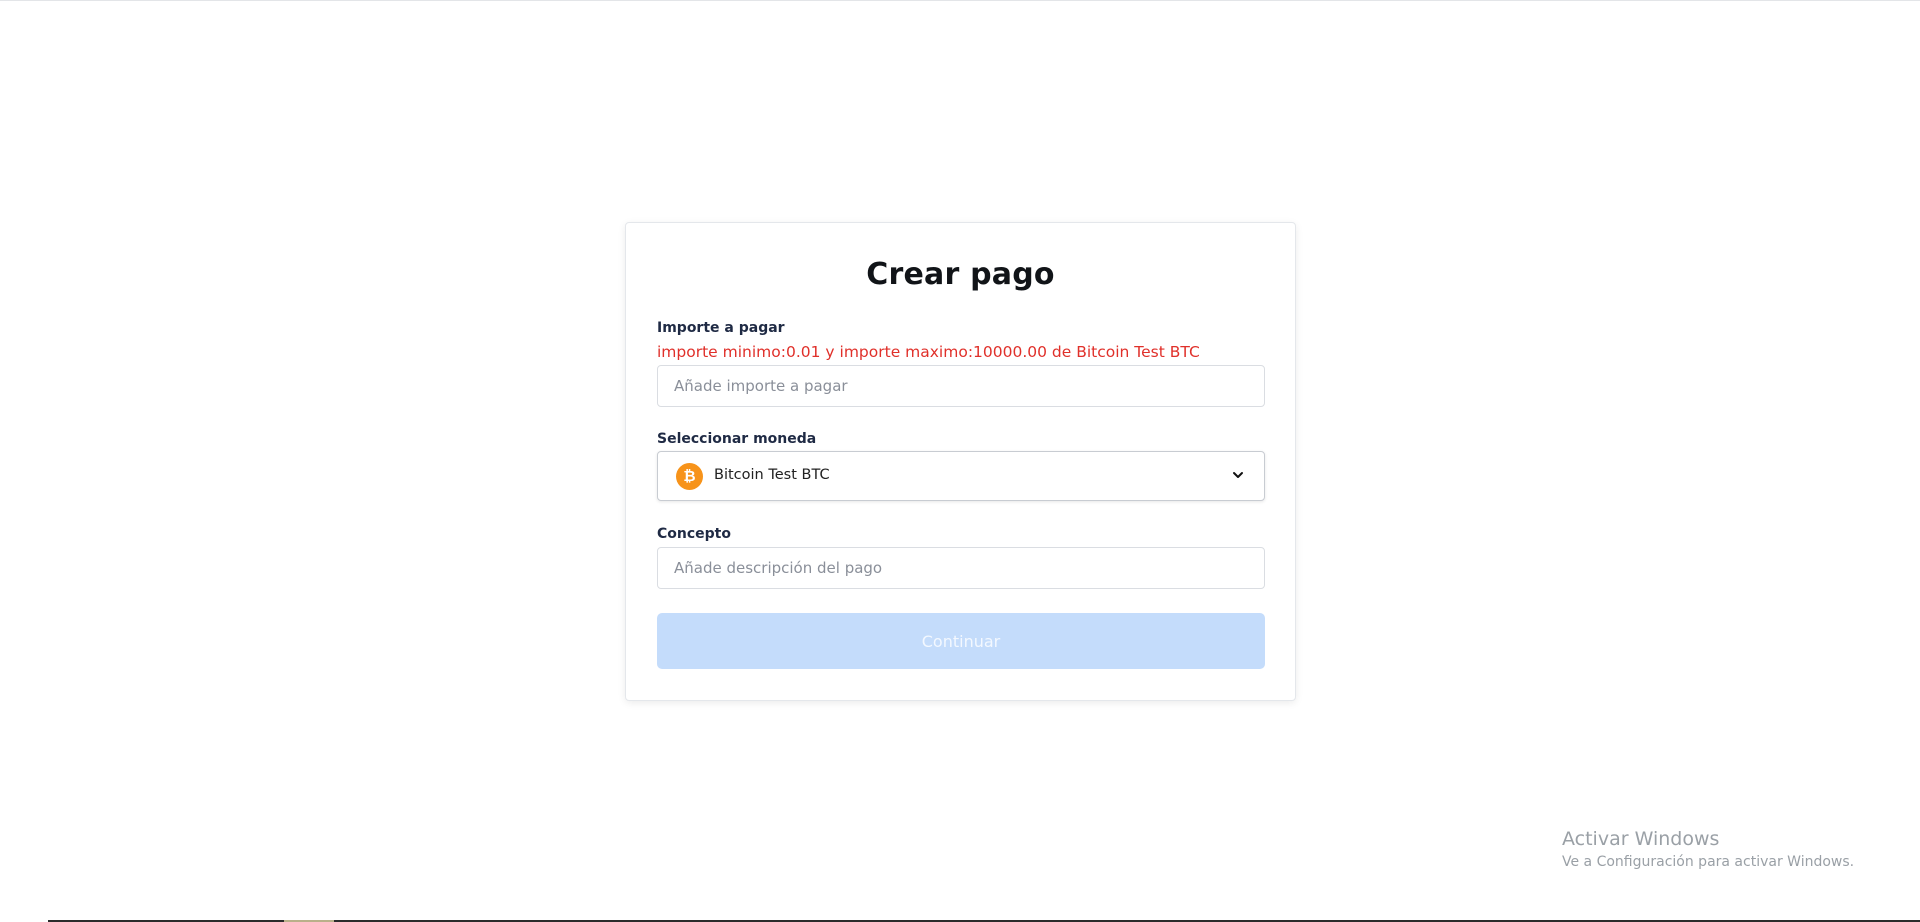 The width and height of the screenshot is (1920, 922). I want to click on watermark-title: Activar Windows, so click(1641, 839).